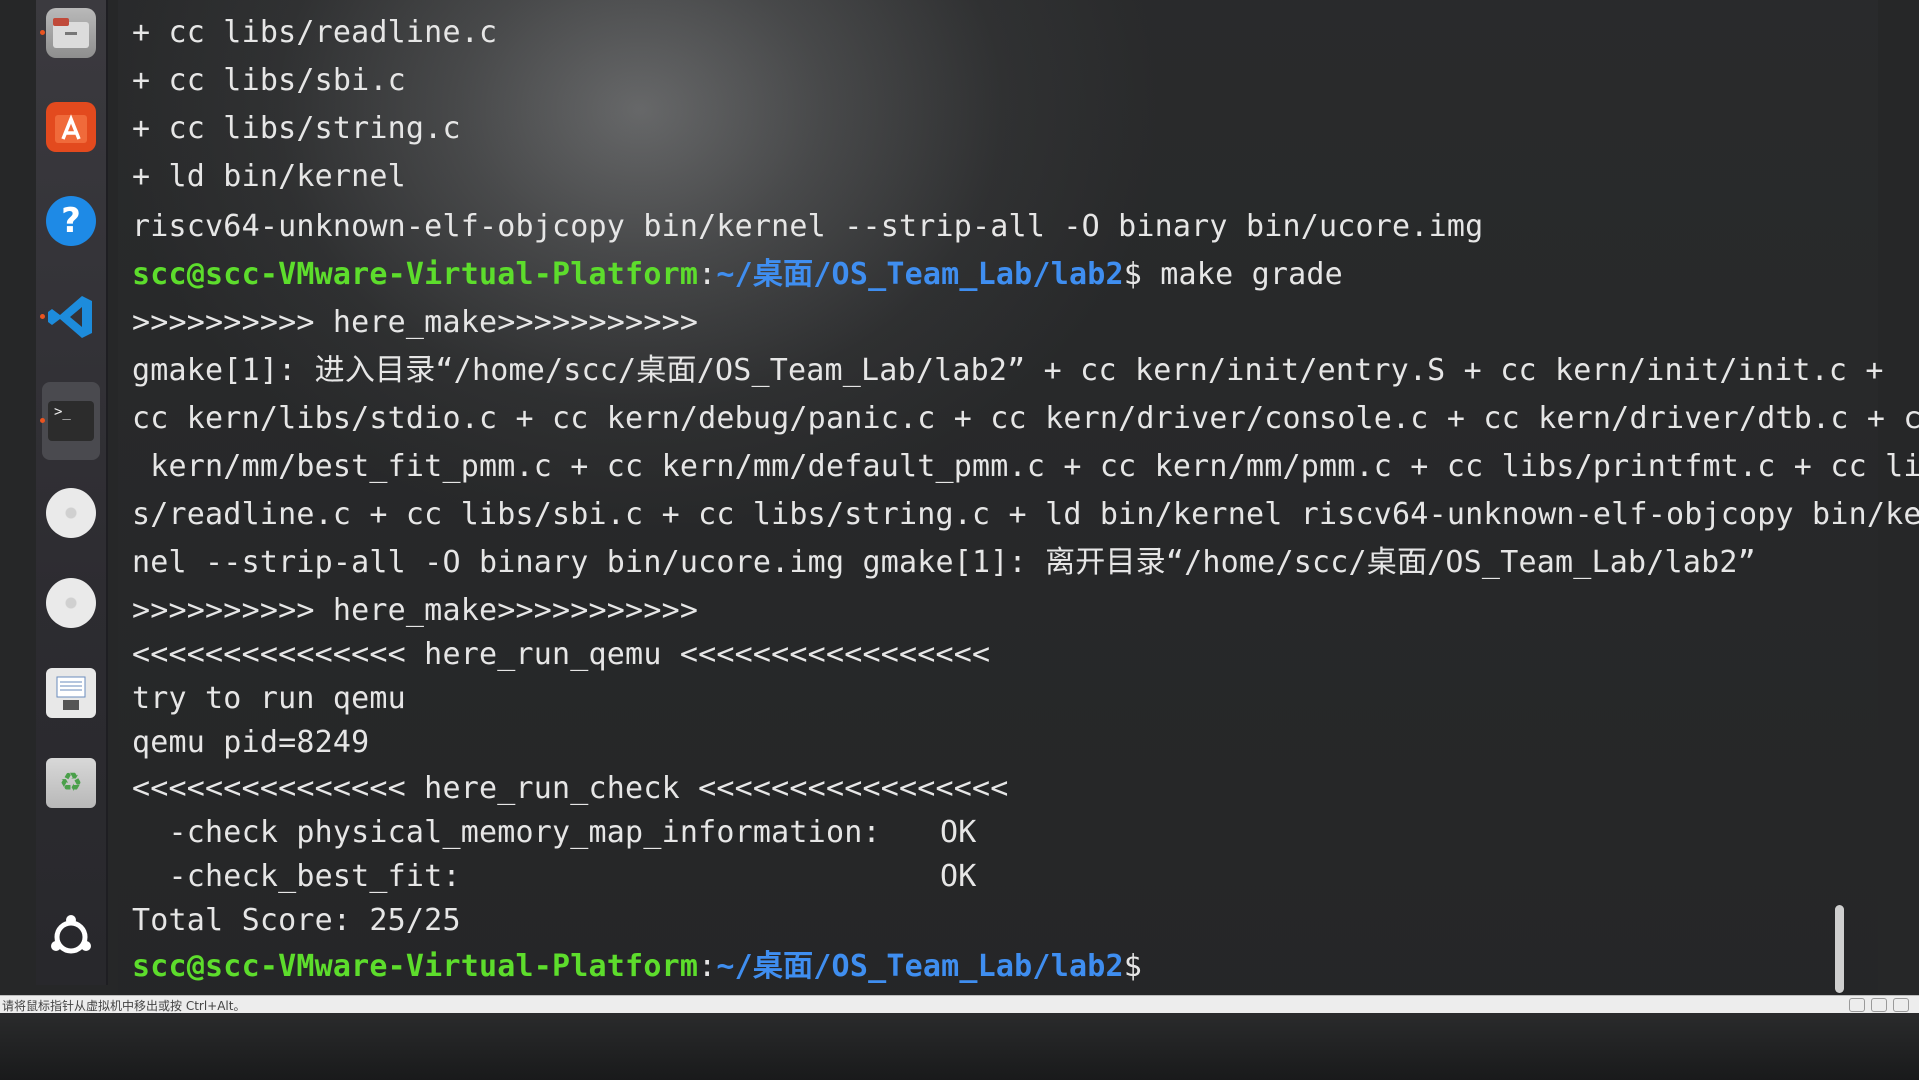  Describe the element at coordinates (71, 127) in the screenshot. I see `software-center-icon` at that location.